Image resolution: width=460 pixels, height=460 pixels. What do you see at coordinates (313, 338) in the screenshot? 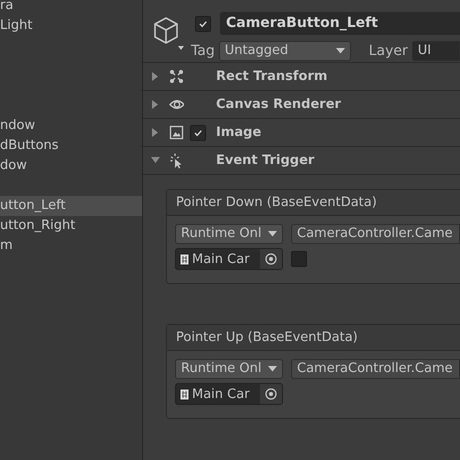
I see `event-title: Pointer Up (BaseEventData)` at bounding box center [313, 338].